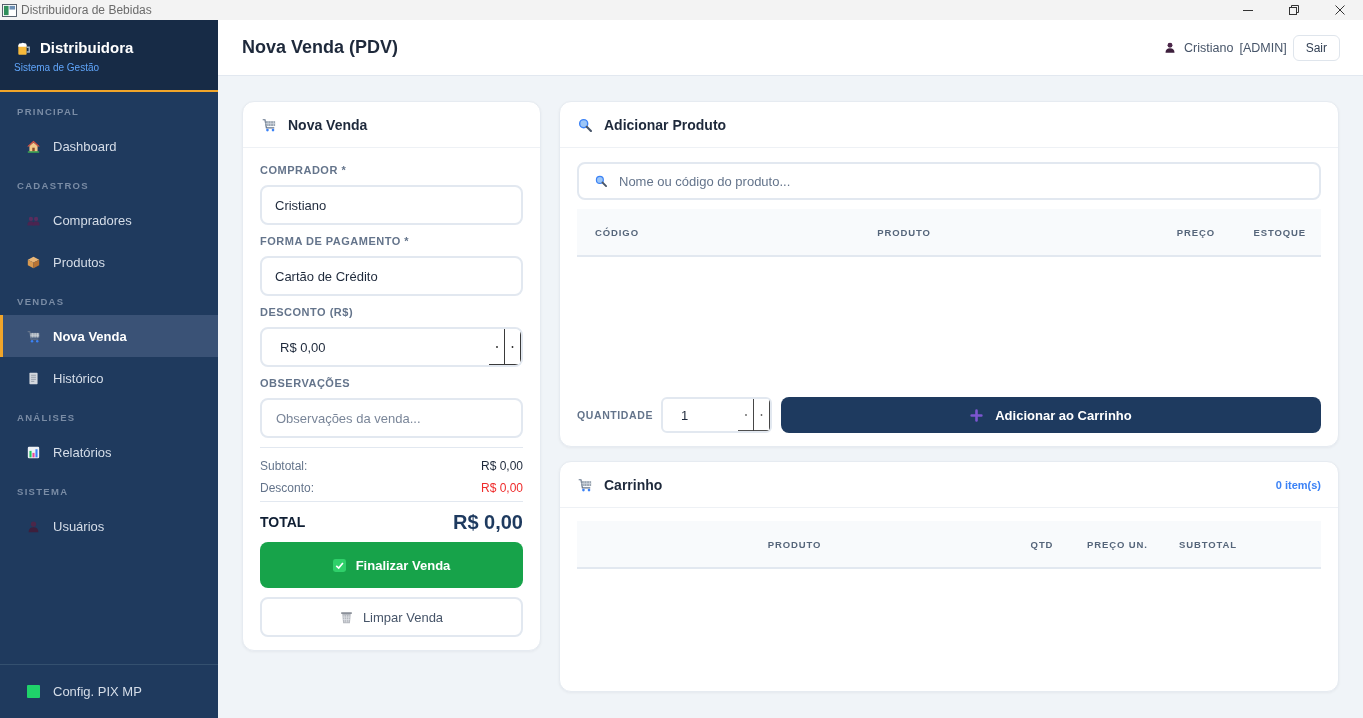 This screenshot has height=718, width=1363. I want to click on section-title: CADASTROS, so click(53, 186).